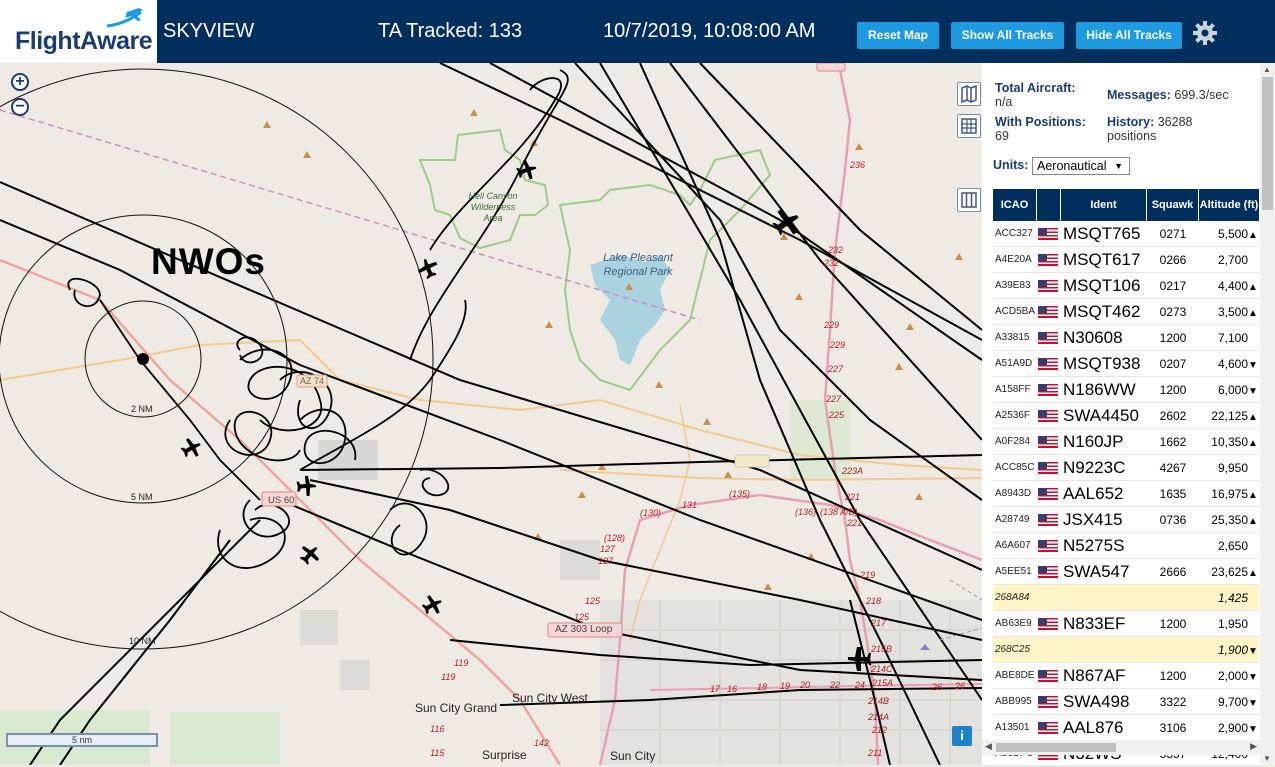  Describe the element at coordinates (1126, 546) in the screenshot. I see `table-row: A6A607 N5275S 2,650` at that location.